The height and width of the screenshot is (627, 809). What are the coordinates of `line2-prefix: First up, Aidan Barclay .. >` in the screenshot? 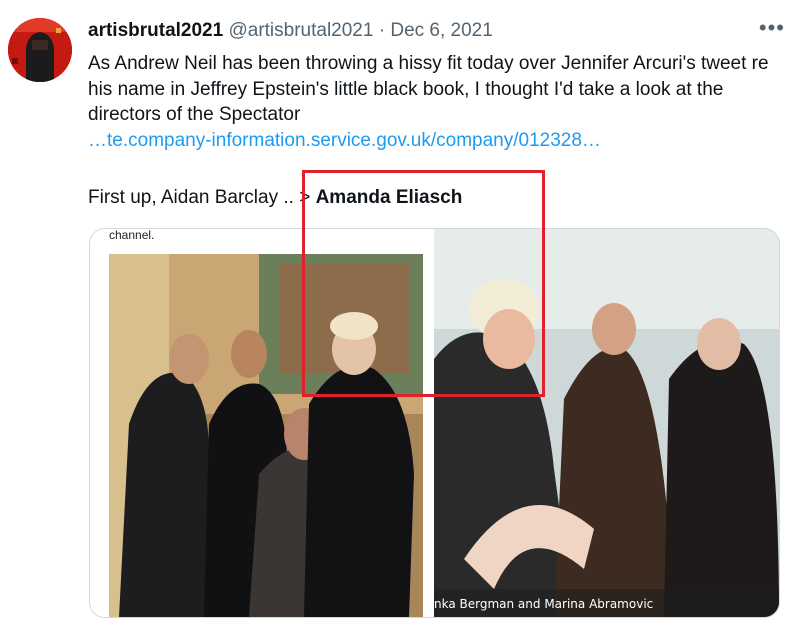 It's located at (202, 197).